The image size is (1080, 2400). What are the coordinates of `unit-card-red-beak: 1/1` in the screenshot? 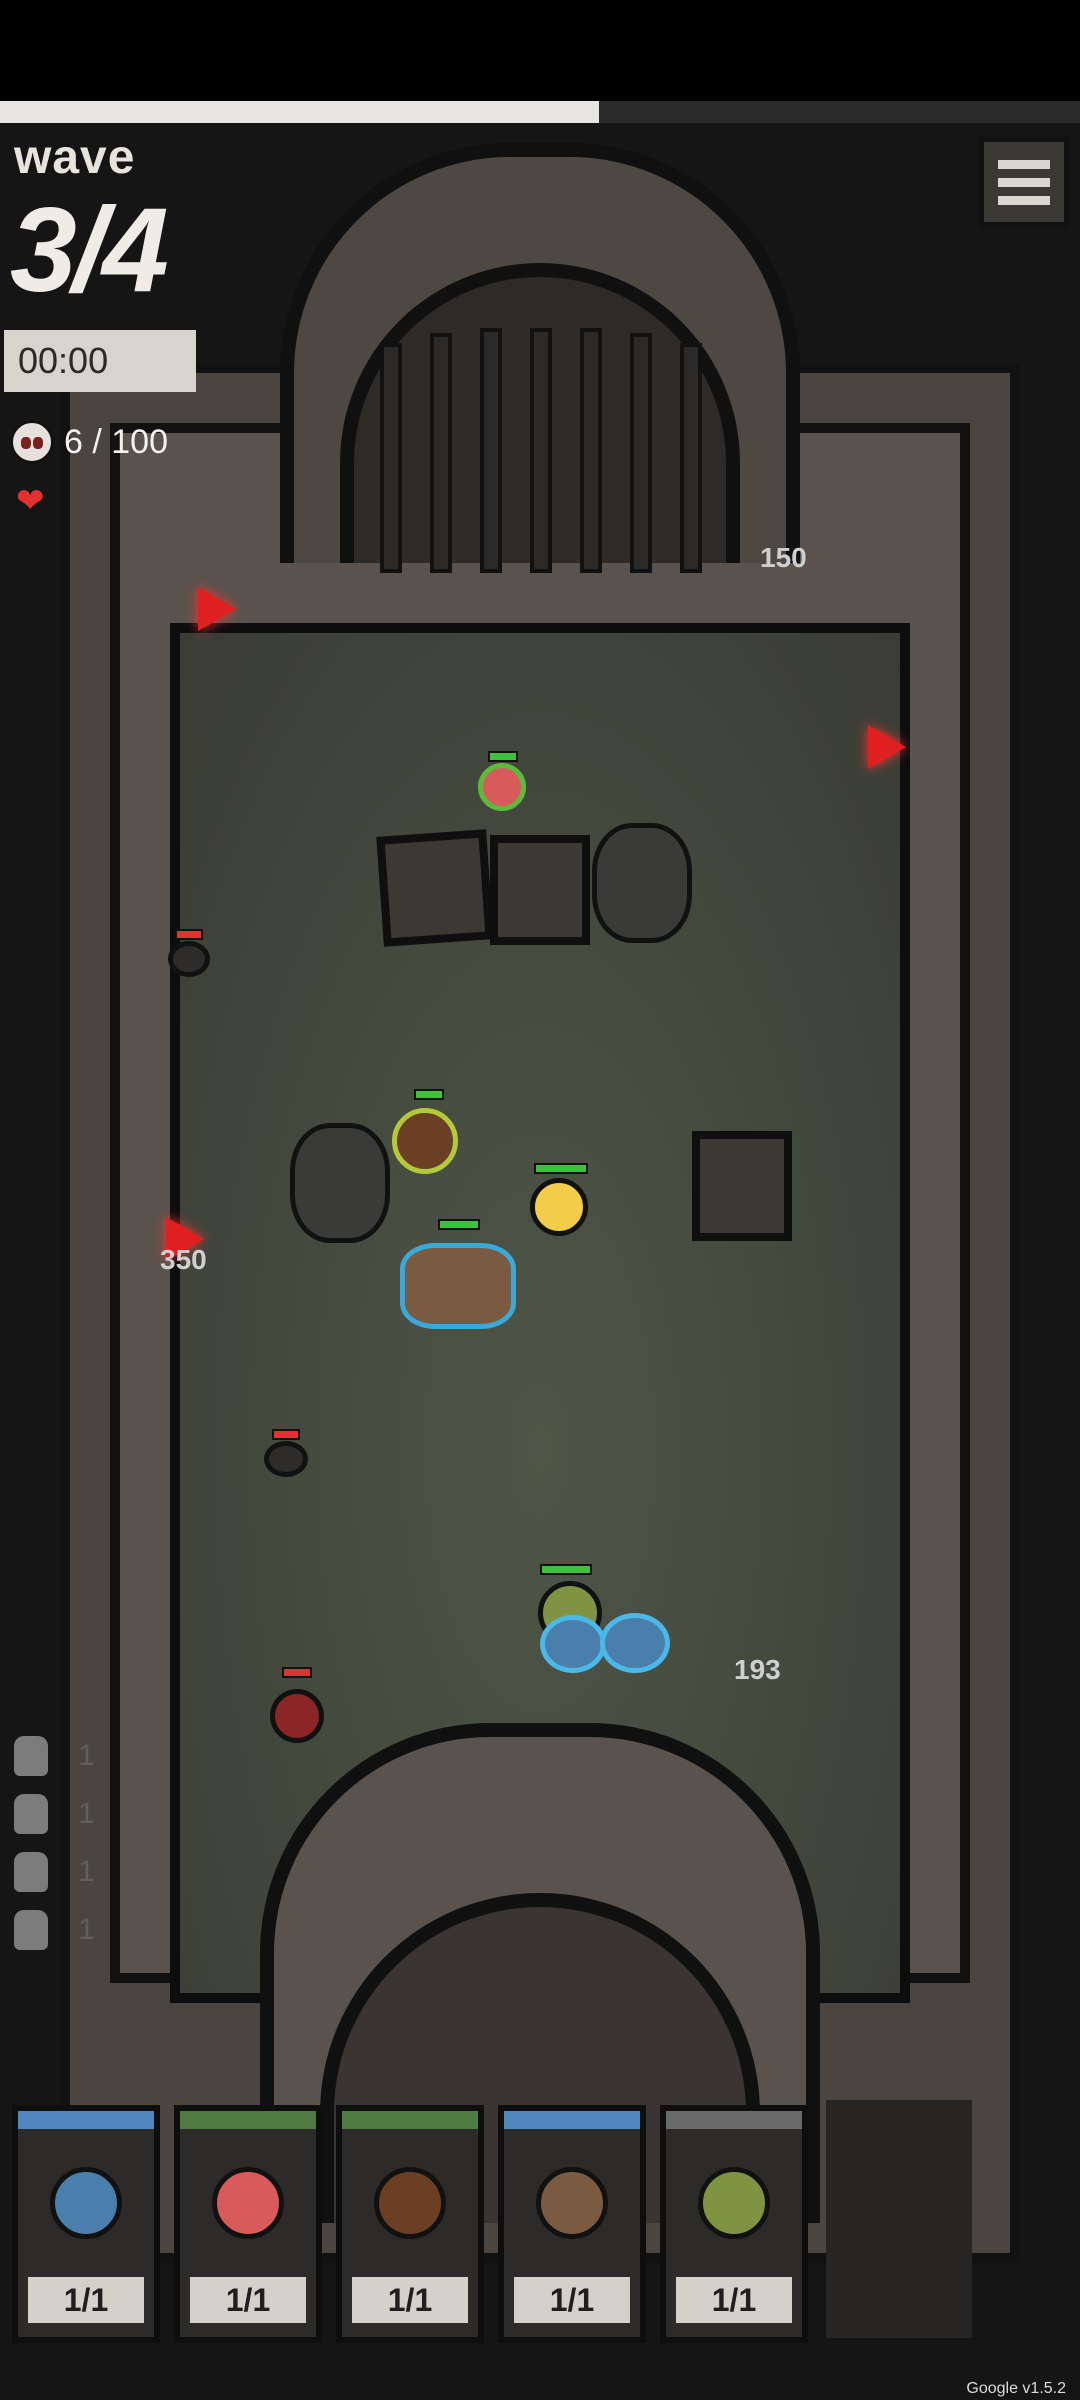 It's located at (248, 2224).